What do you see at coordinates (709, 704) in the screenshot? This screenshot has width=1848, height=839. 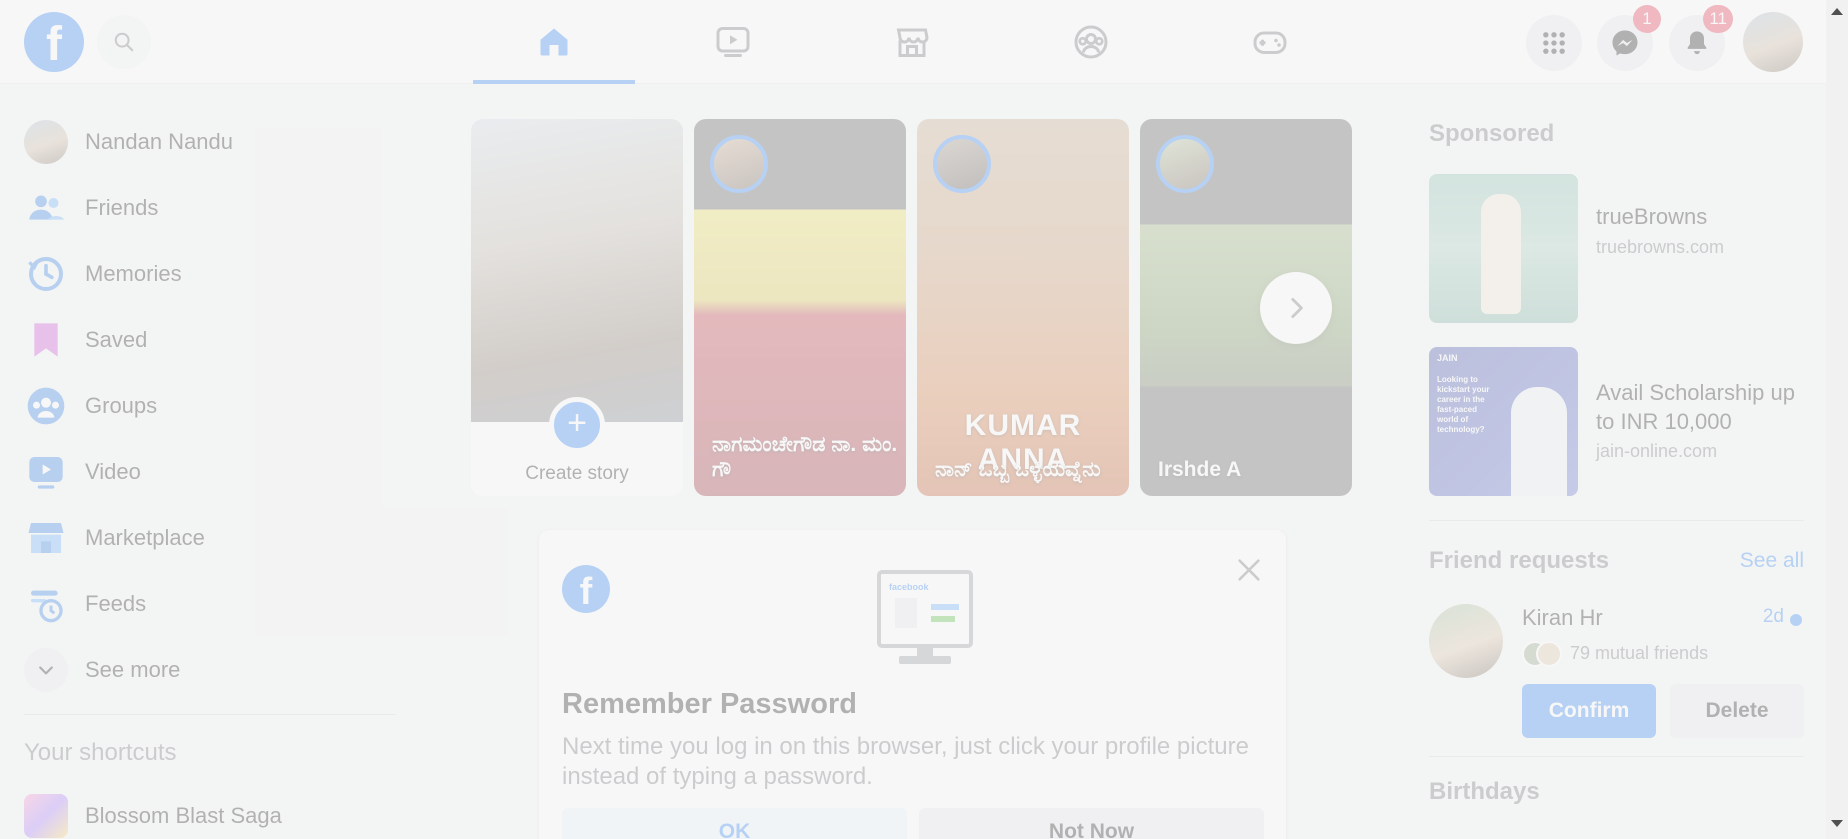 I see `remember-password-title: Remember Password` at bounding box center [709, 704].